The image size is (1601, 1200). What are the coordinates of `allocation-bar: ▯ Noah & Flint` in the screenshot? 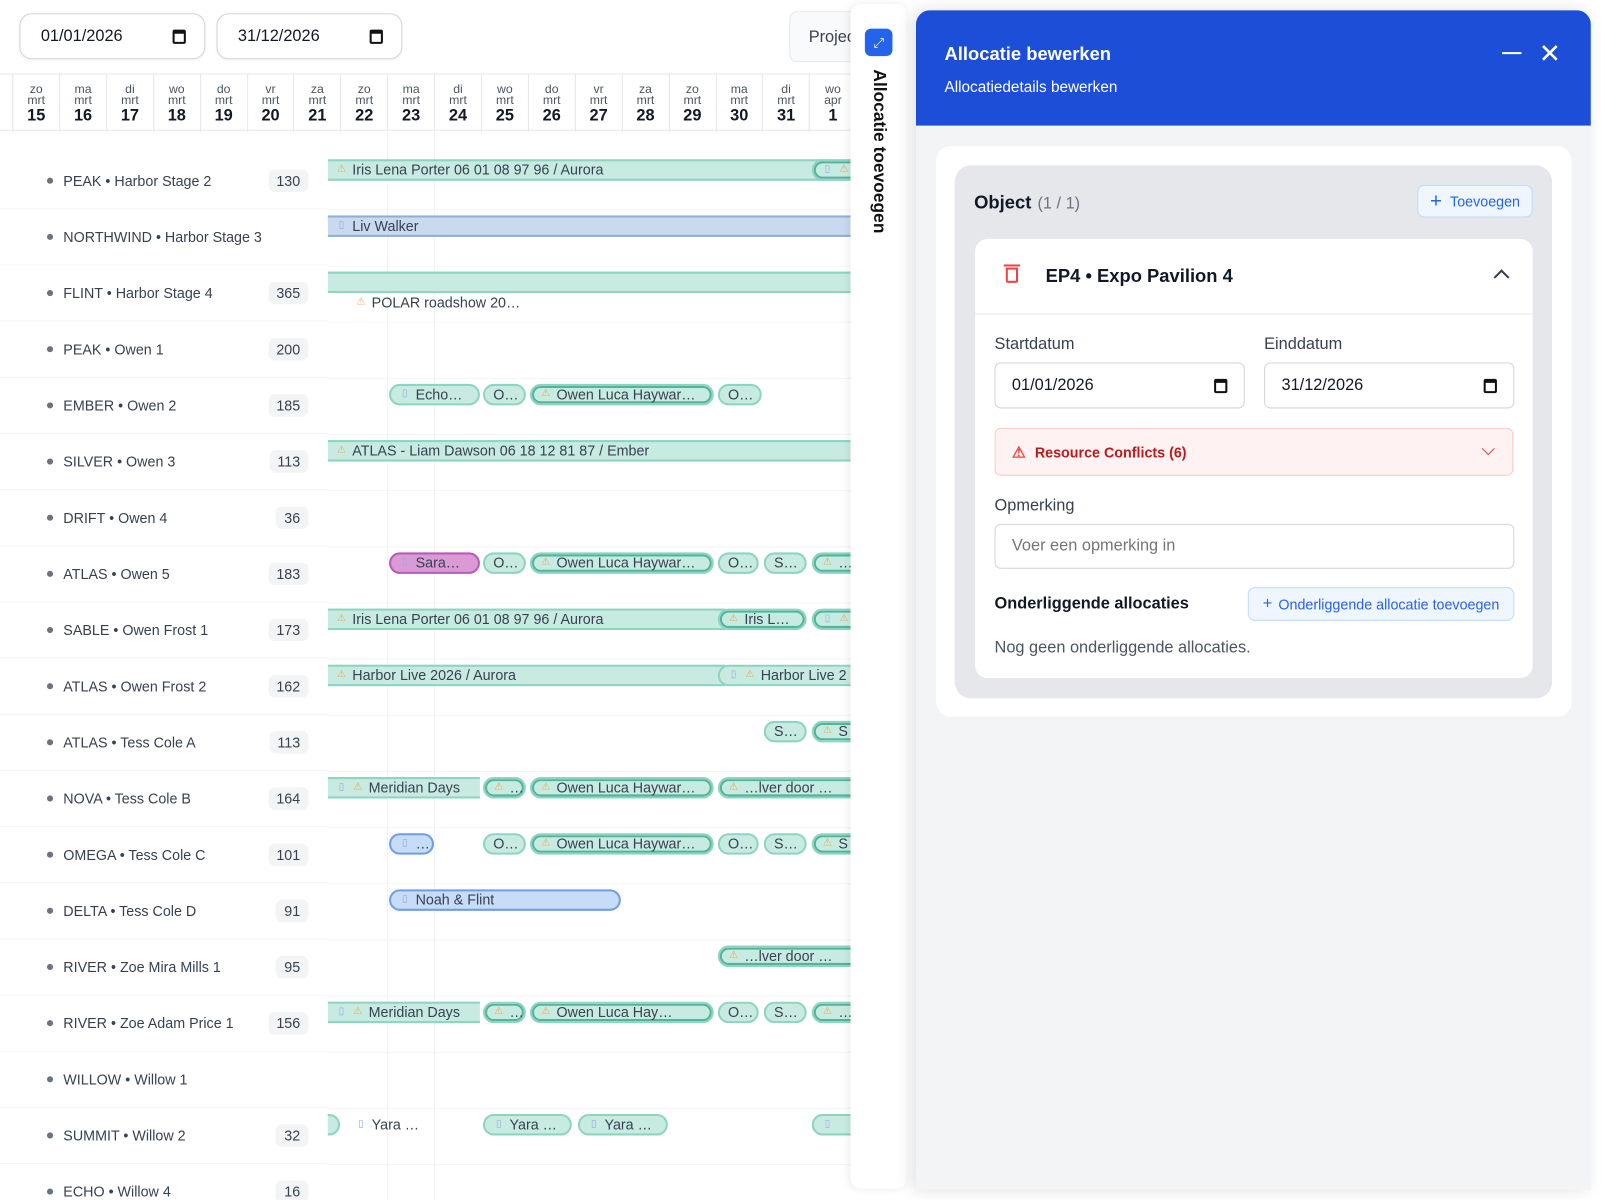 It's located at (505, 899).